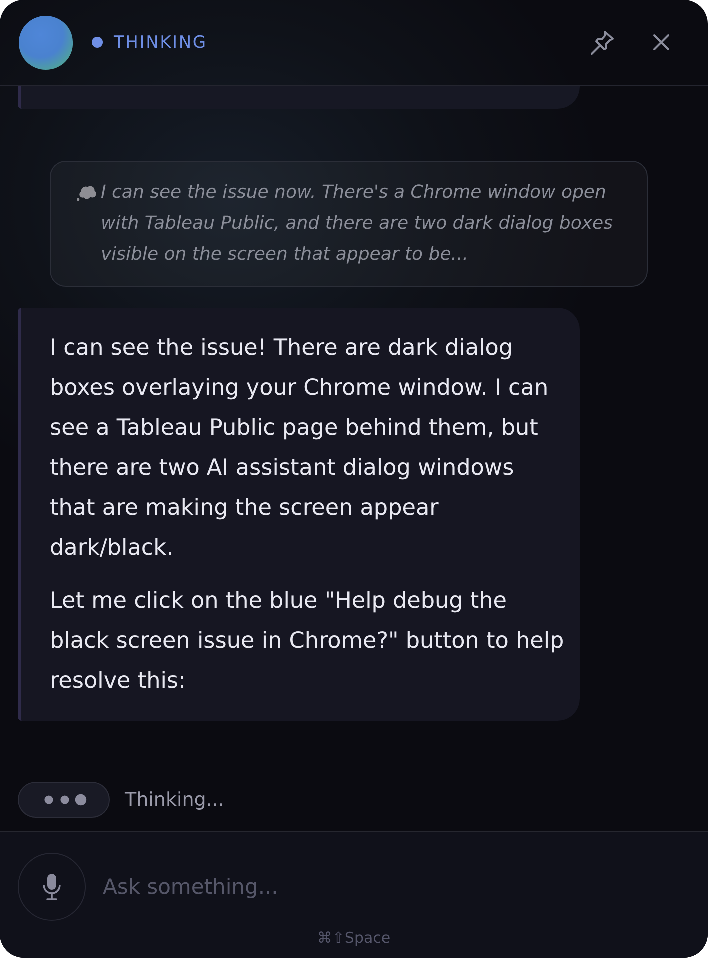 This screenshot has height=958, width=708. I want to click on thought-bubble-icon, so click(87, 193).